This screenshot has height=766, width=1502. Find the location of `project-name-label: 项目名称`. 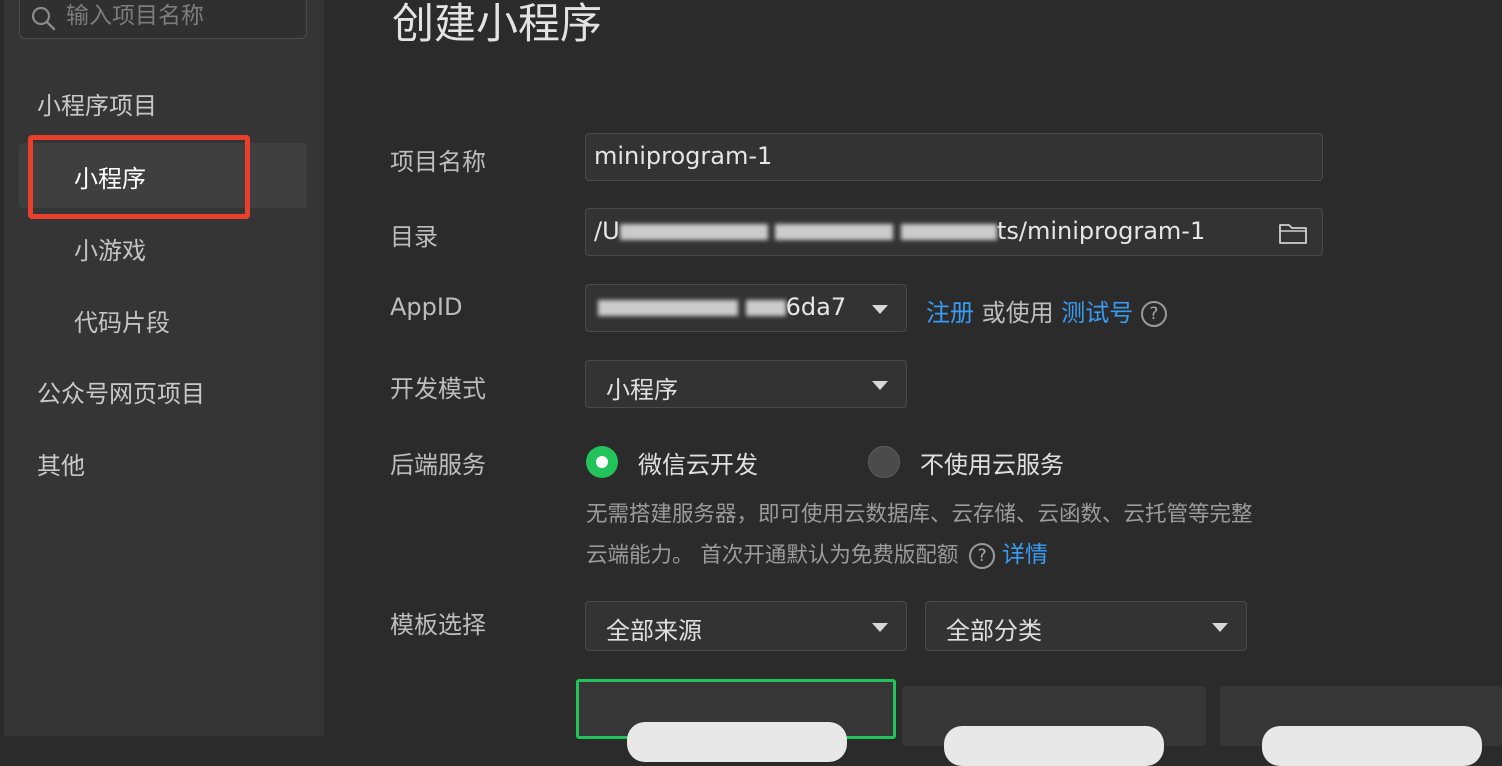

project-name-label: 项目名称 is located at coordinates (438, 162).